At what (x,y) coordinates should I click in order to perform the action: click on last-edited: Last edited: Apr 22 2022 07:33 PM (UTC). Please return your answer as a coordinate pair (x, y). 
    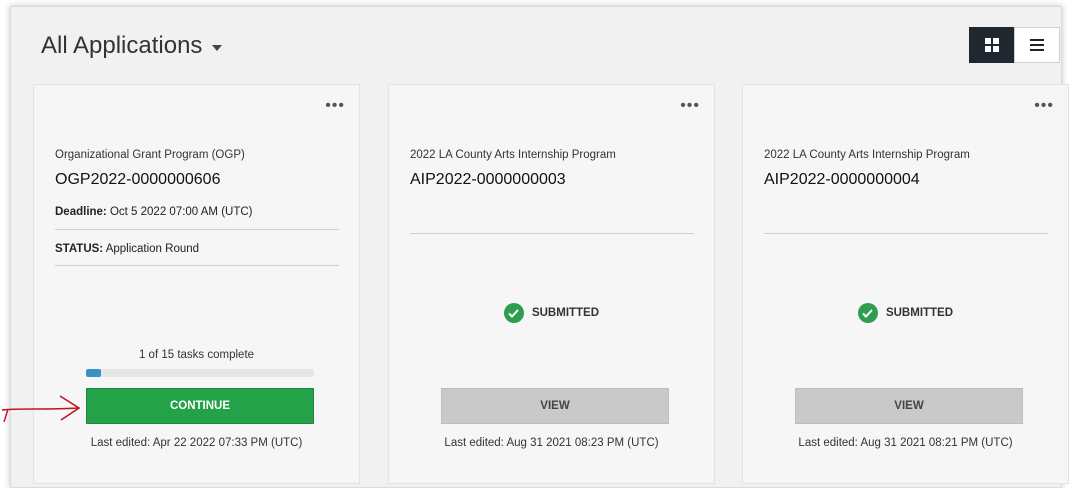
    Looking at the image, I should click on (196, 443).